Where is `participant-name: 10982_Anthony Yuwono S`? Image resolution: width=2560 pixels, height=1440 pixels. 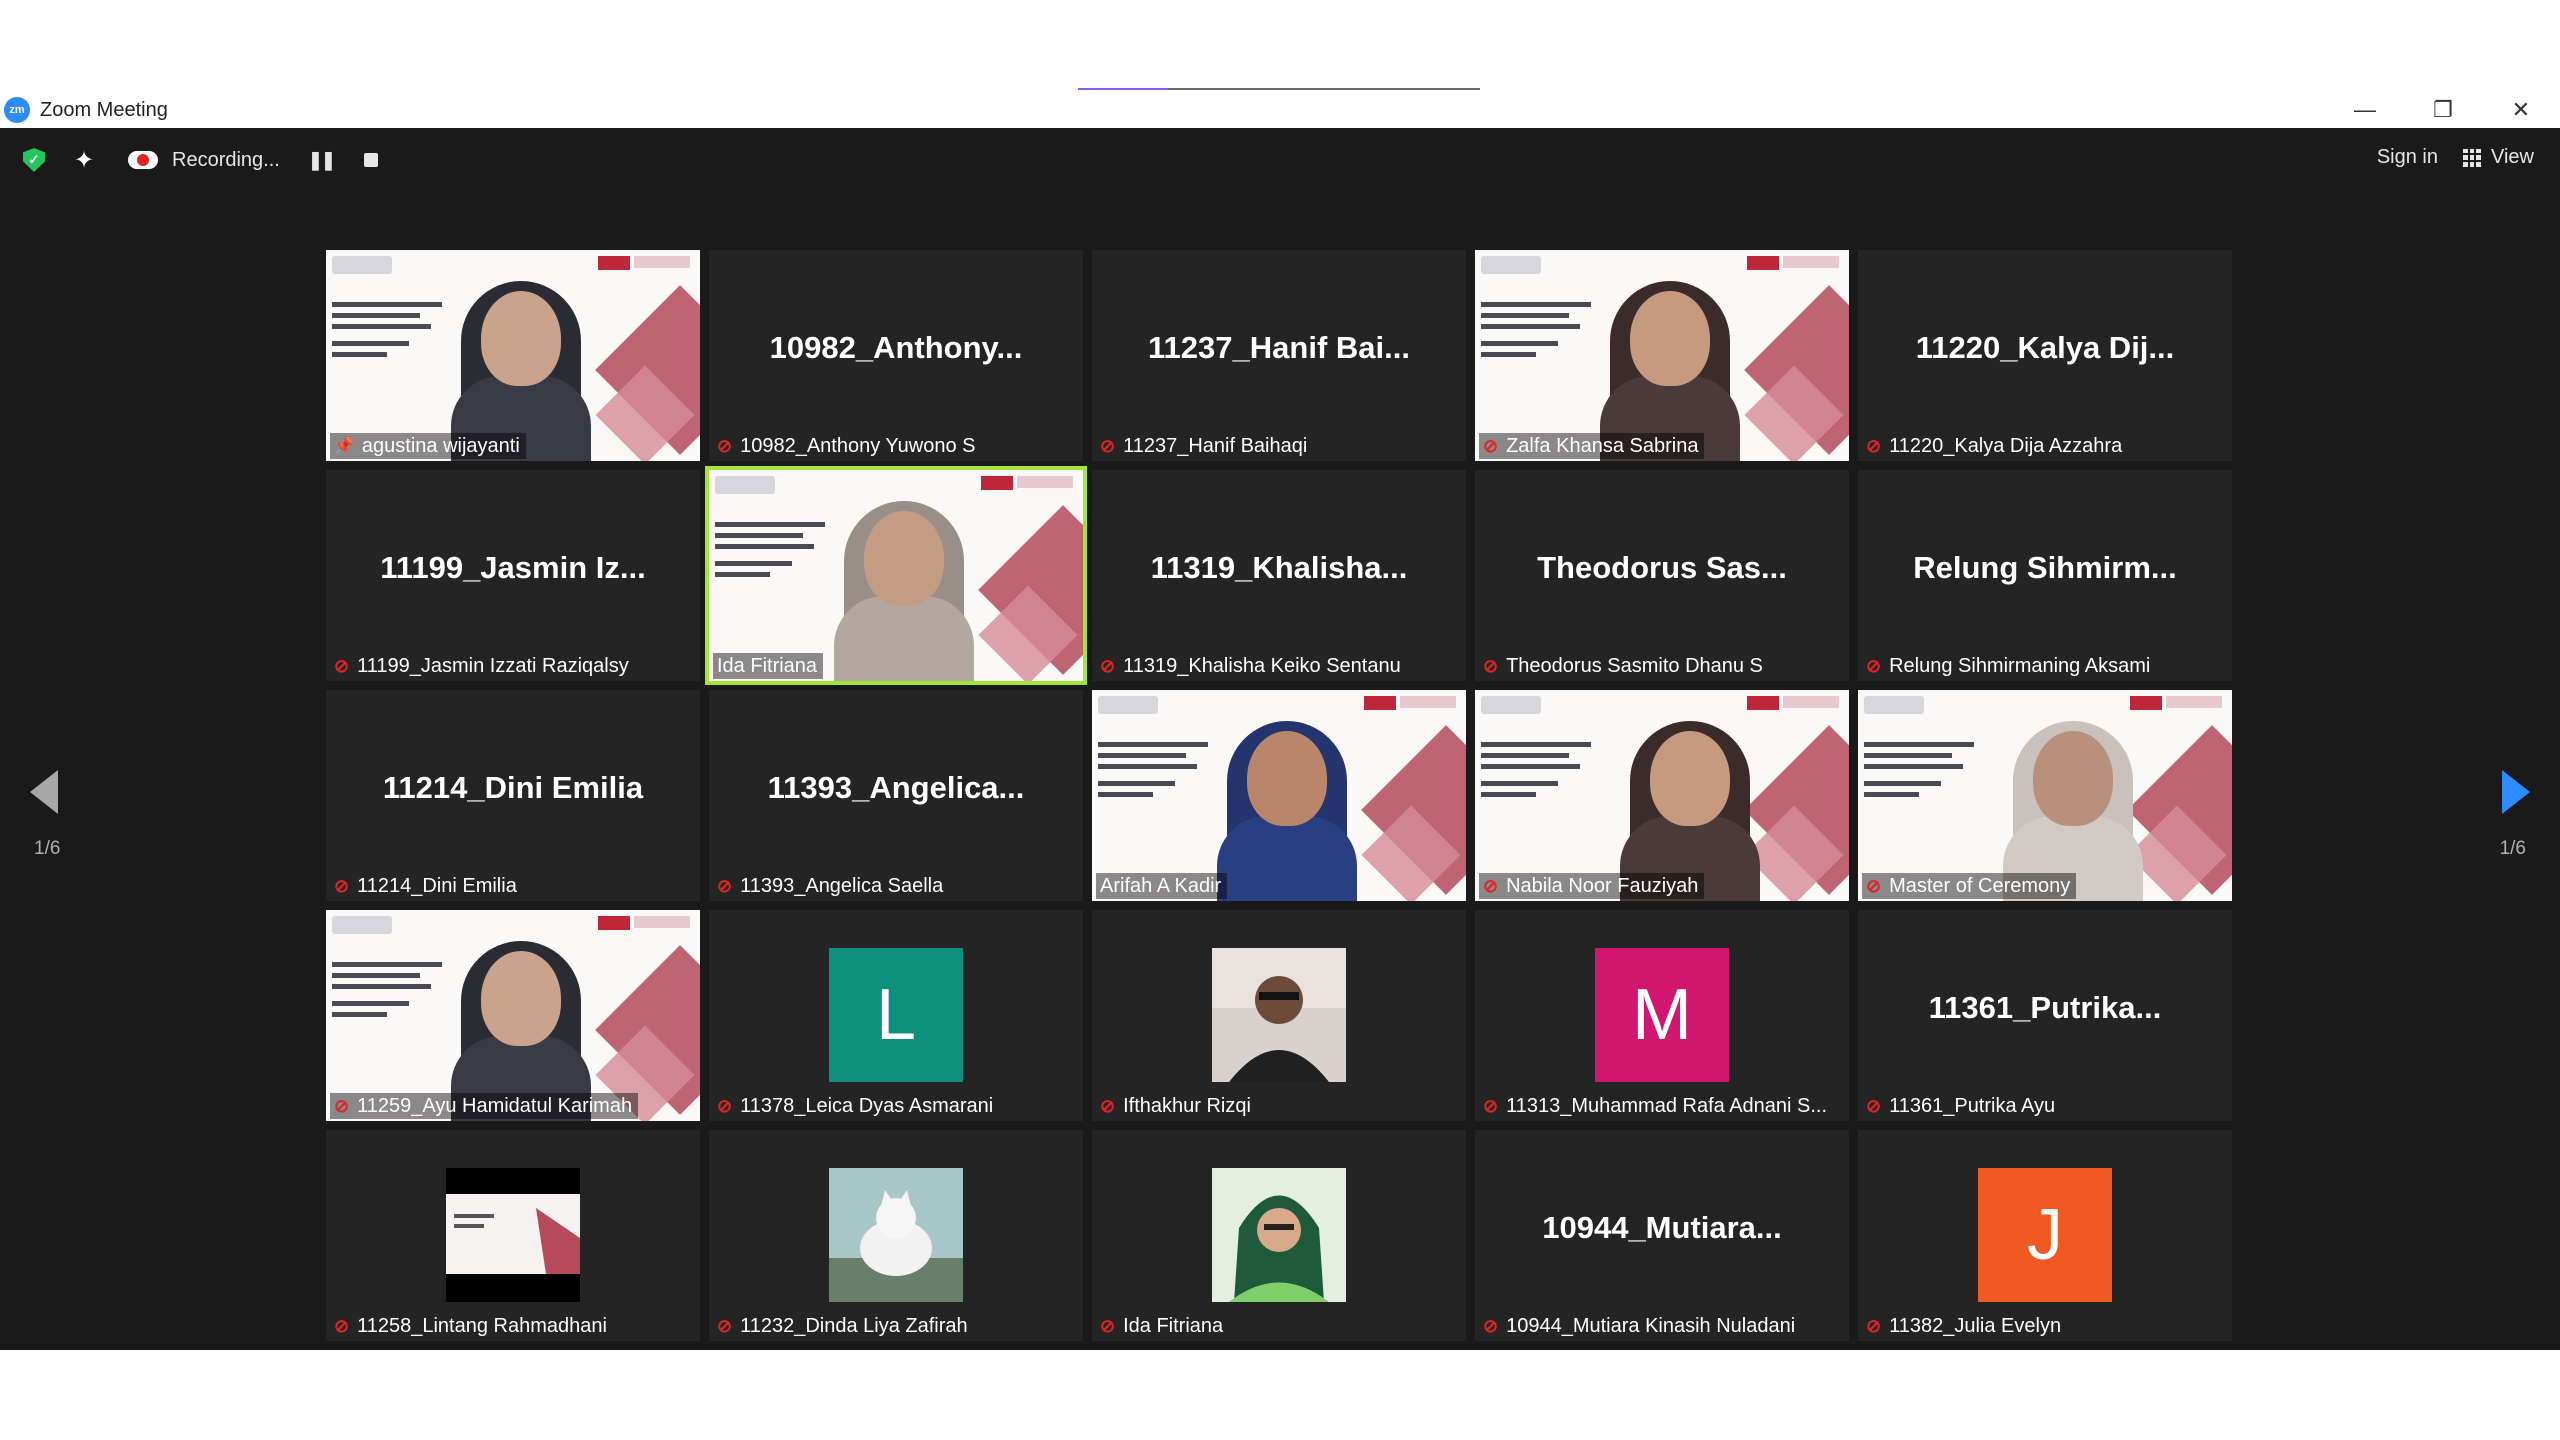
participant-name: 10982_Anthony Yuwono S is located at coordinates (858, 445).